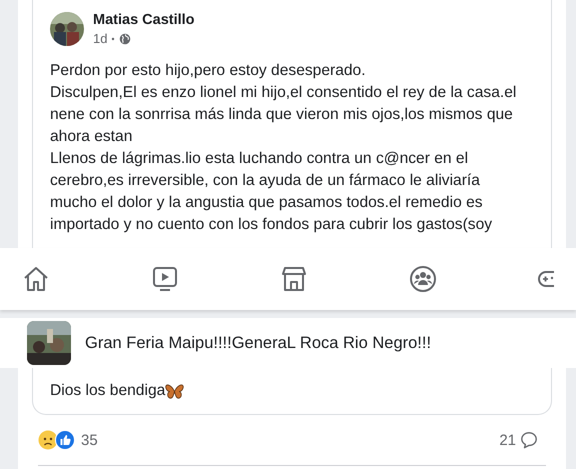 Image resolution: width=576 pixels, height=469 pixels. I want to click on sad-emoji-icon, so click(48, 440).